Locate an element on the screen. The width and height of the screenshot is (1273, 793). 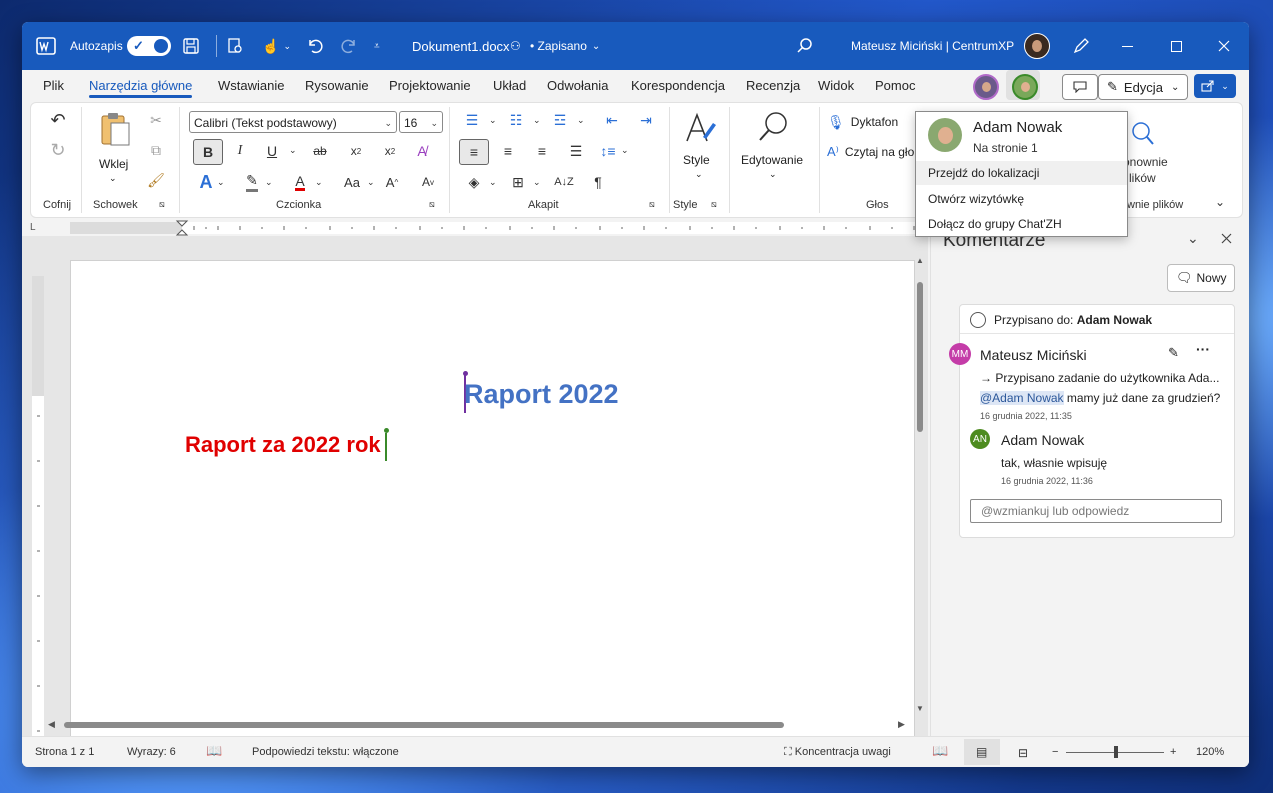
vertical-scrollbar: ▲ ▼ is located at coordinates (920, 487).